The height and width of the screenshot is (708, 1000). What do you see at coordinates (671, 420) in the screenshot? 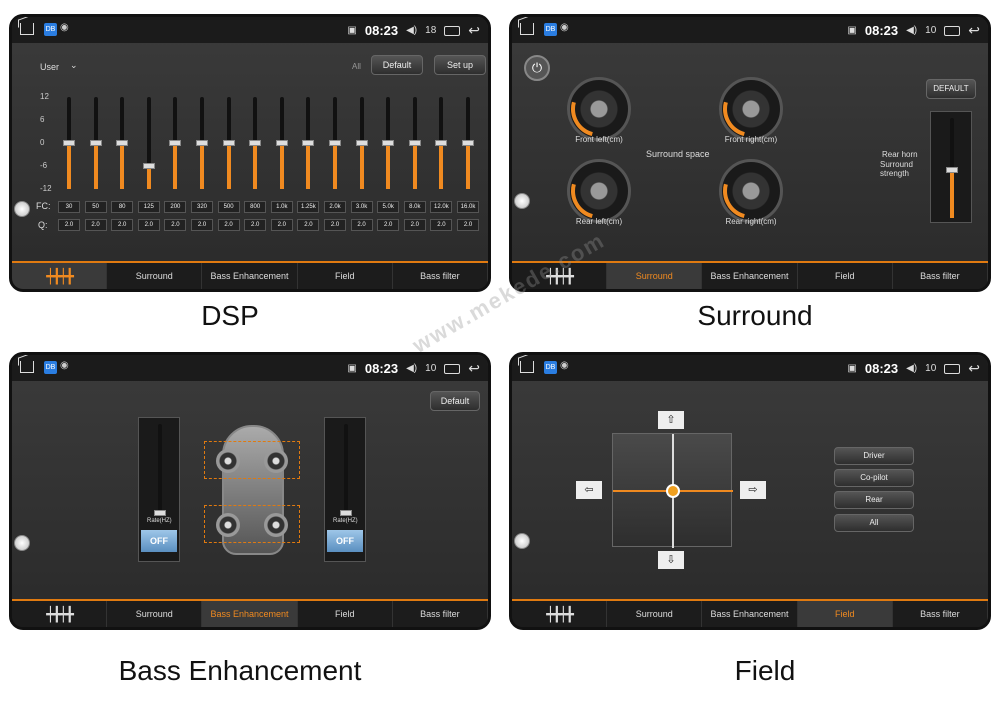
I see `arrow-up-icon: ⇧` at bounding box center [671, 420].